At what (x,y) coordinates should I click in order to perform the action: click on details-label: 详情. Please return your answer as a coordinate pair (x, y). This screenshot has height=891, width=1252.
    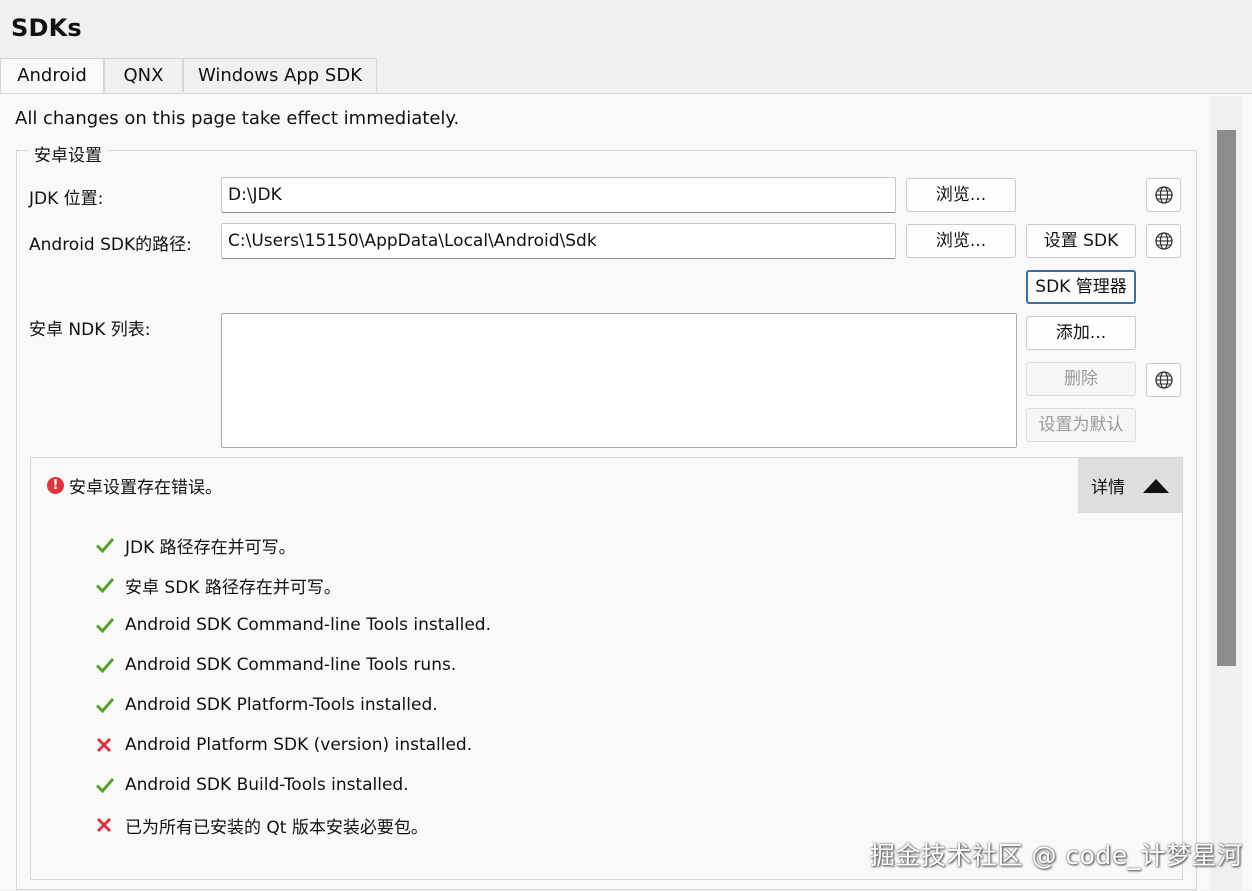
    Looking at the image, I should click on (1108, 488).